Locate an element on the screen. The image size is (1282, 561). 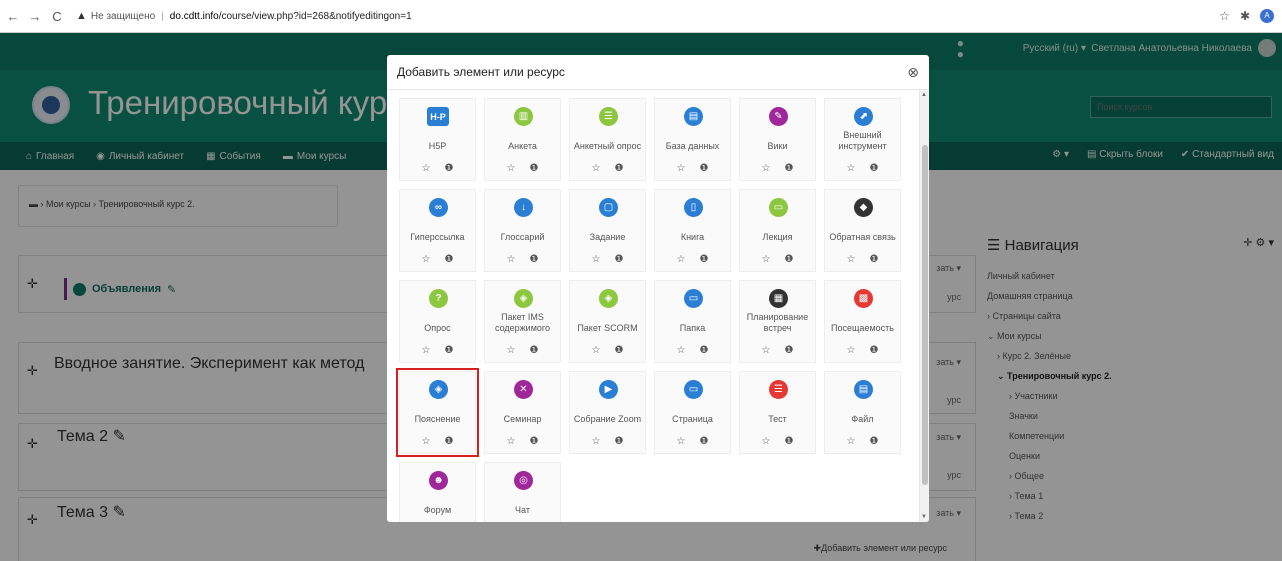
book-icon: ▯ is located at coordinates (693, 207).